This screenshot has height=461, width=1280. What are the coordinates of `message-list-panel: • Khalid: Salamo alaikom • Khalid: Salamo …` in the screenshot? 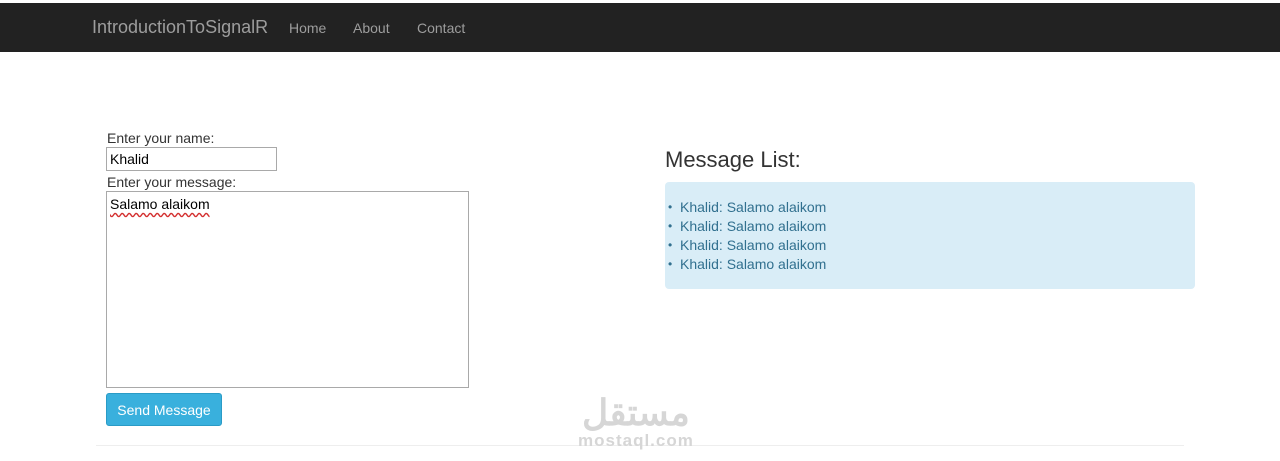 It's located at (930, 235).